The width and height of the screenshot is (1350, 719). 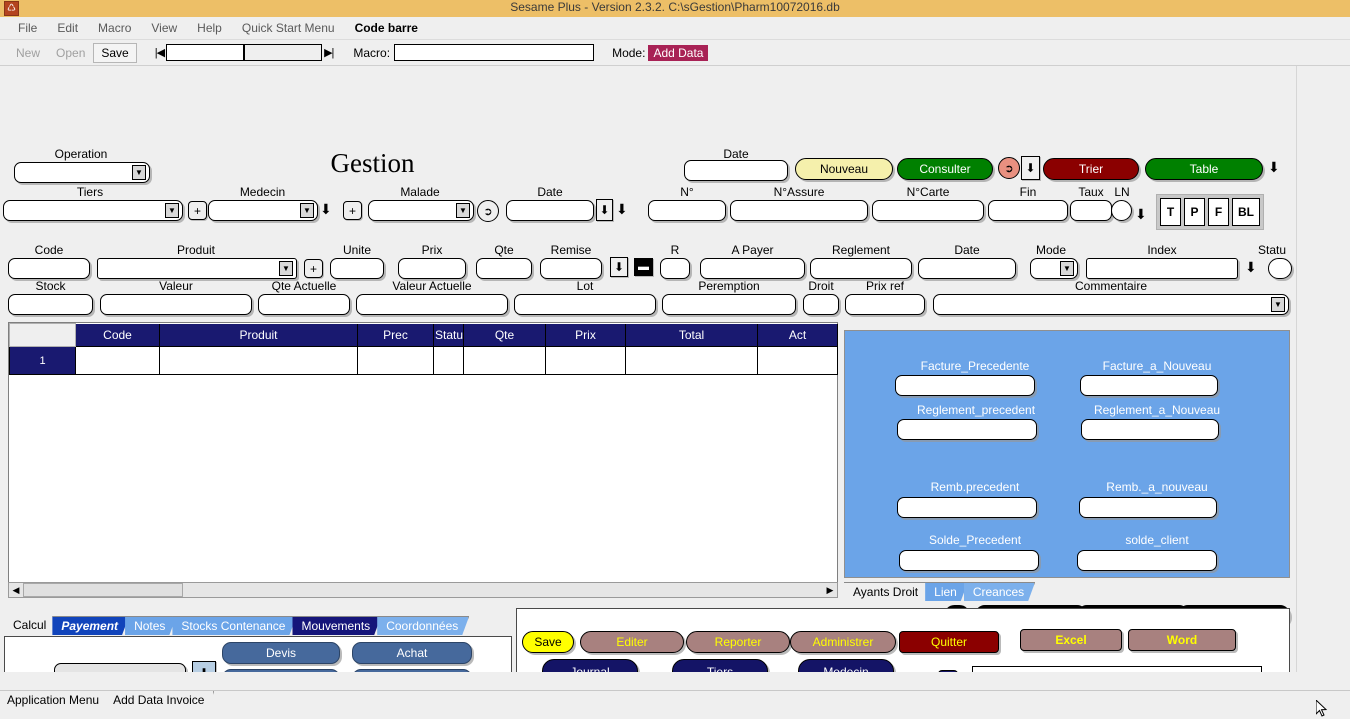 I want to click on new-button: New, so click(x=28, y=53).